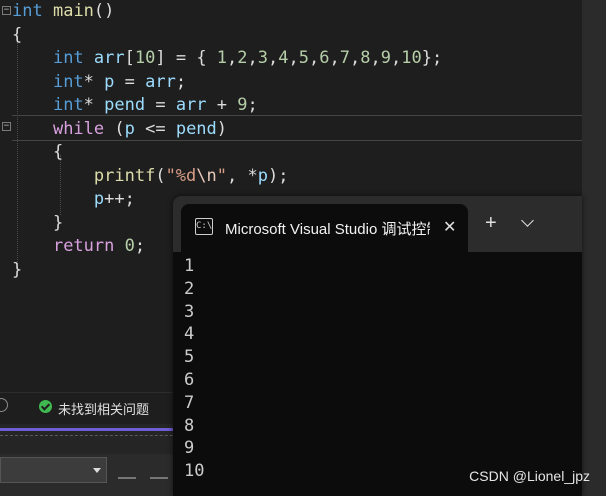 The width and height of the screenshot is (606, 496). Describe the element at coordinates (189, 266) in the screenshot. I see `output-line: 1` at that location.